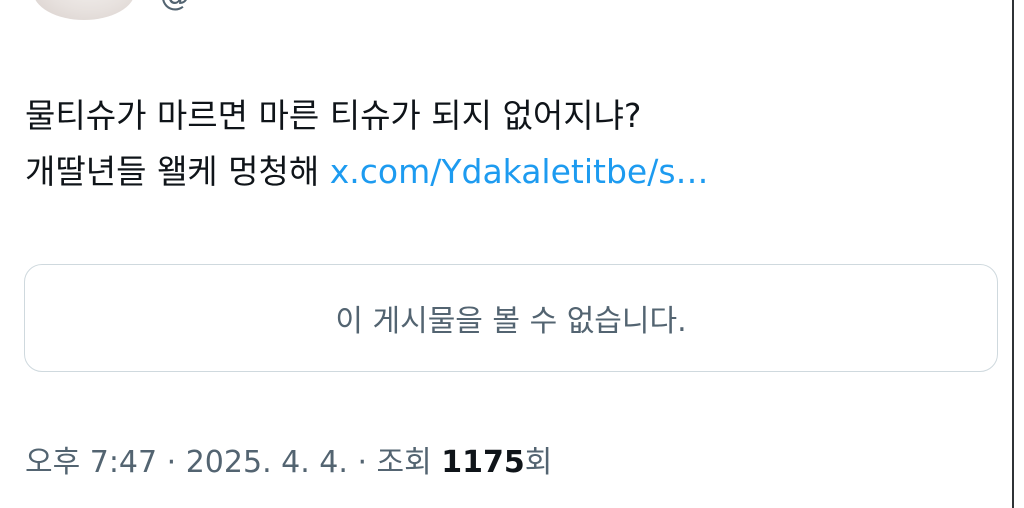 Image resolution: width=1024 pixels, height=508 pixels. What do you see at coordinates (267, 462) in the screenshot?
I see `tweet-date: 2025. 4. 4.` at bounding box center [267, 462].